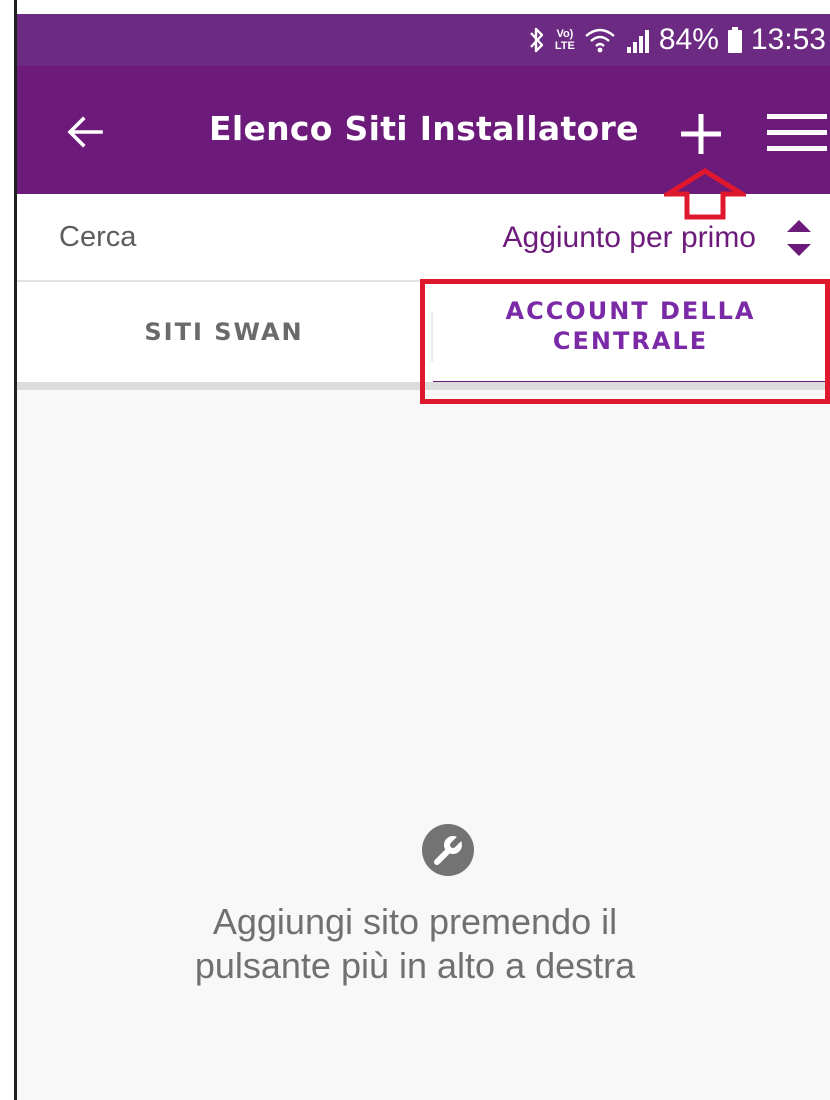 The image size is (830, 1100). I want to click on clock: 13:53, so click(788, 39).